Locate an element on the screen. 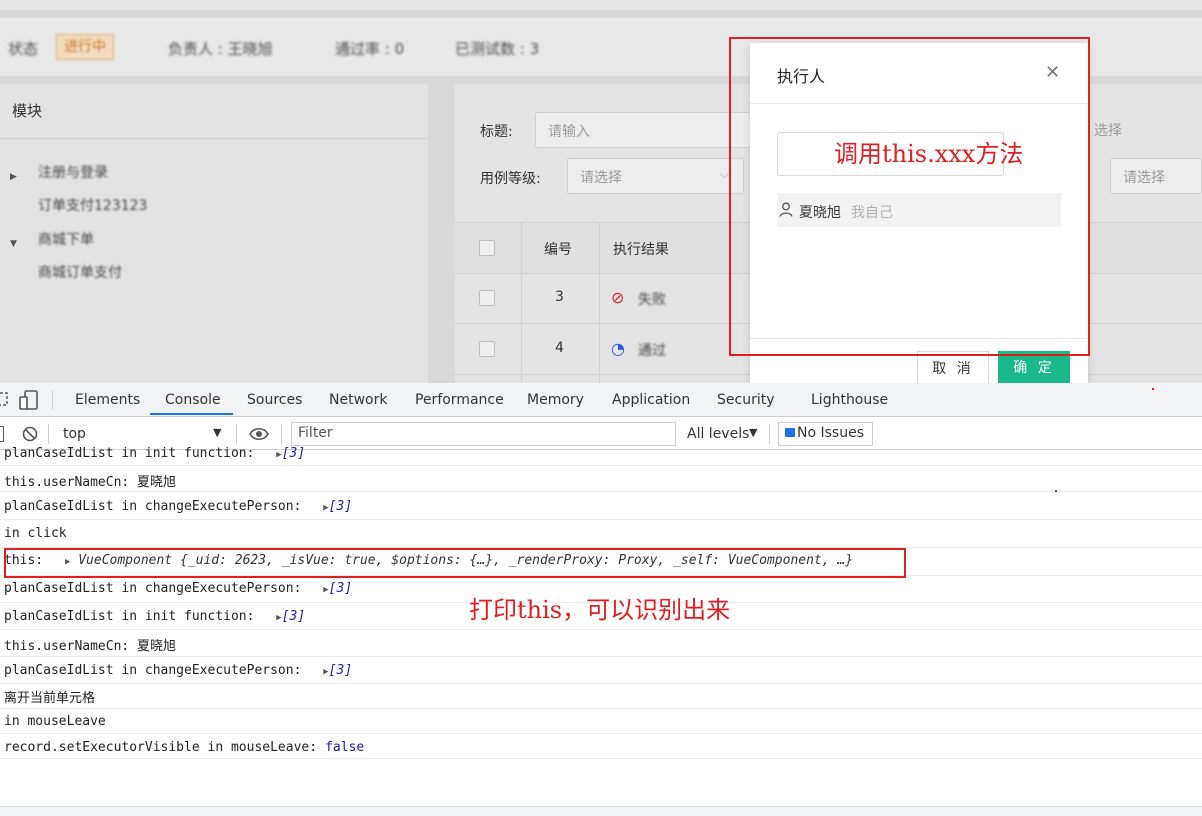 The image size is (1202, 816). module-divider is located at coordinates (214, 138).